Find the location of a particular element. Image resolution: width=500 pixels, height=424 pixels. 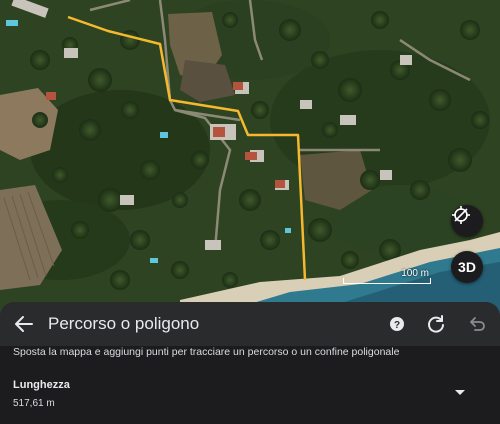

expand-details-button is located at coordinates (460, 392).